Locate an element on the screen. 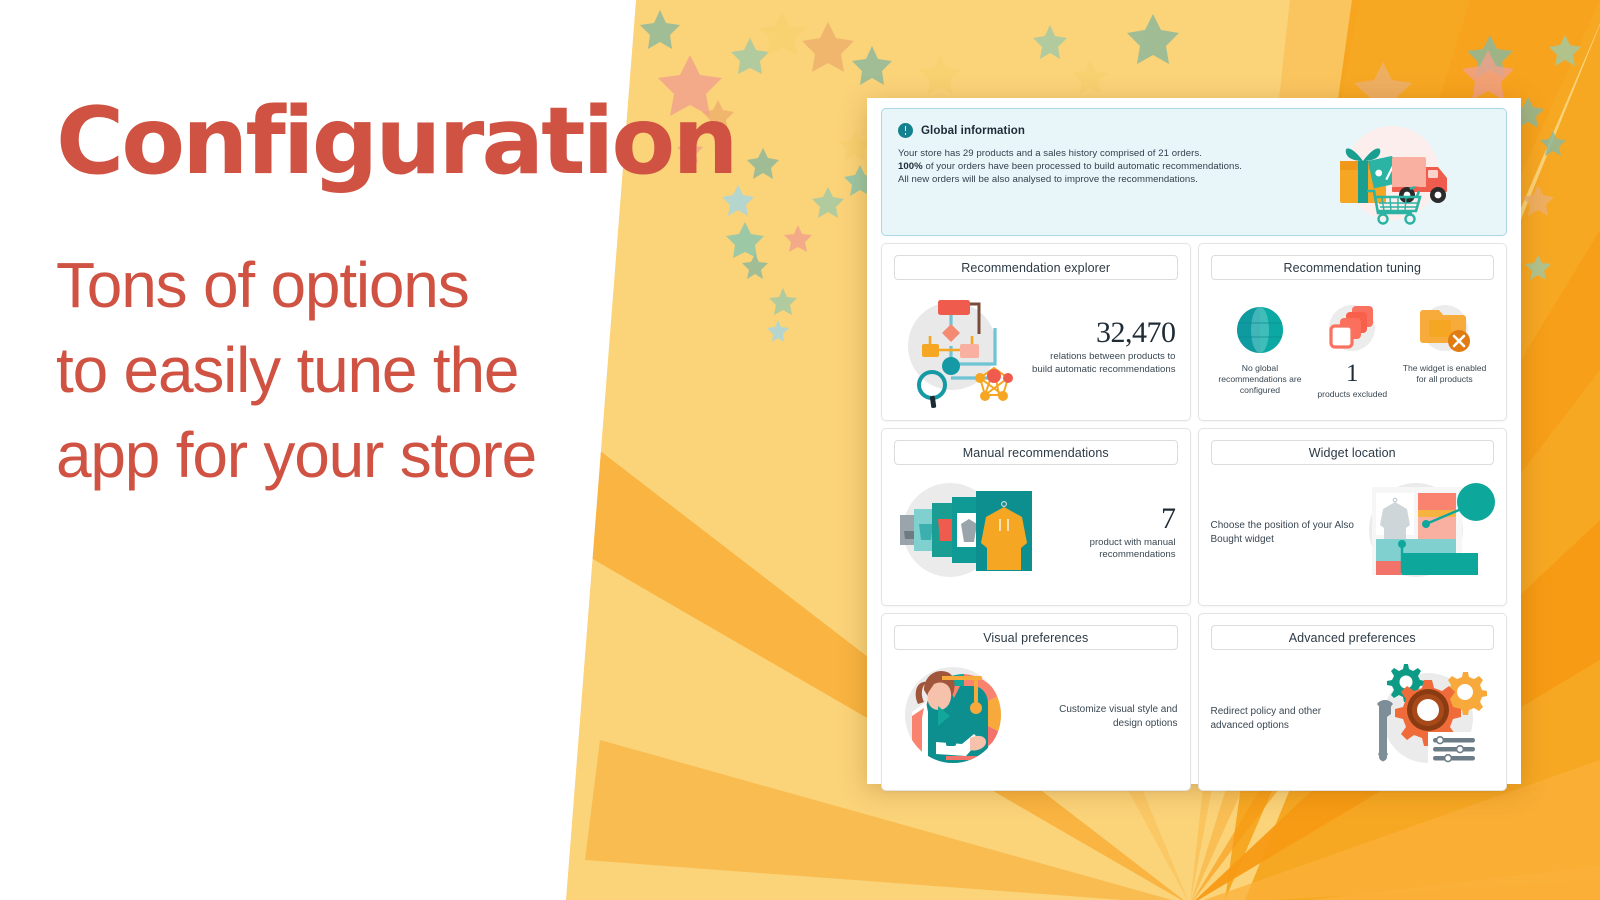  card-title-recommendation-explorer: Recommendation explorer is located at coordinates (1036, 267).